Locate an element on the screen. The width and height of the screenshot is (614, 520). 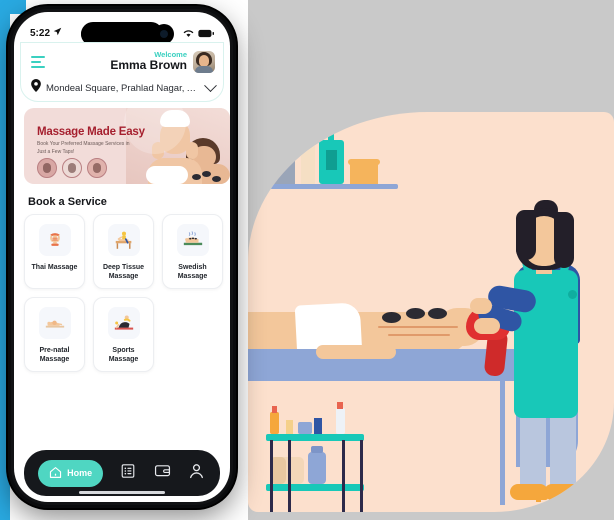
pre-natal-massage-icon is located at coordinates (54, 323).